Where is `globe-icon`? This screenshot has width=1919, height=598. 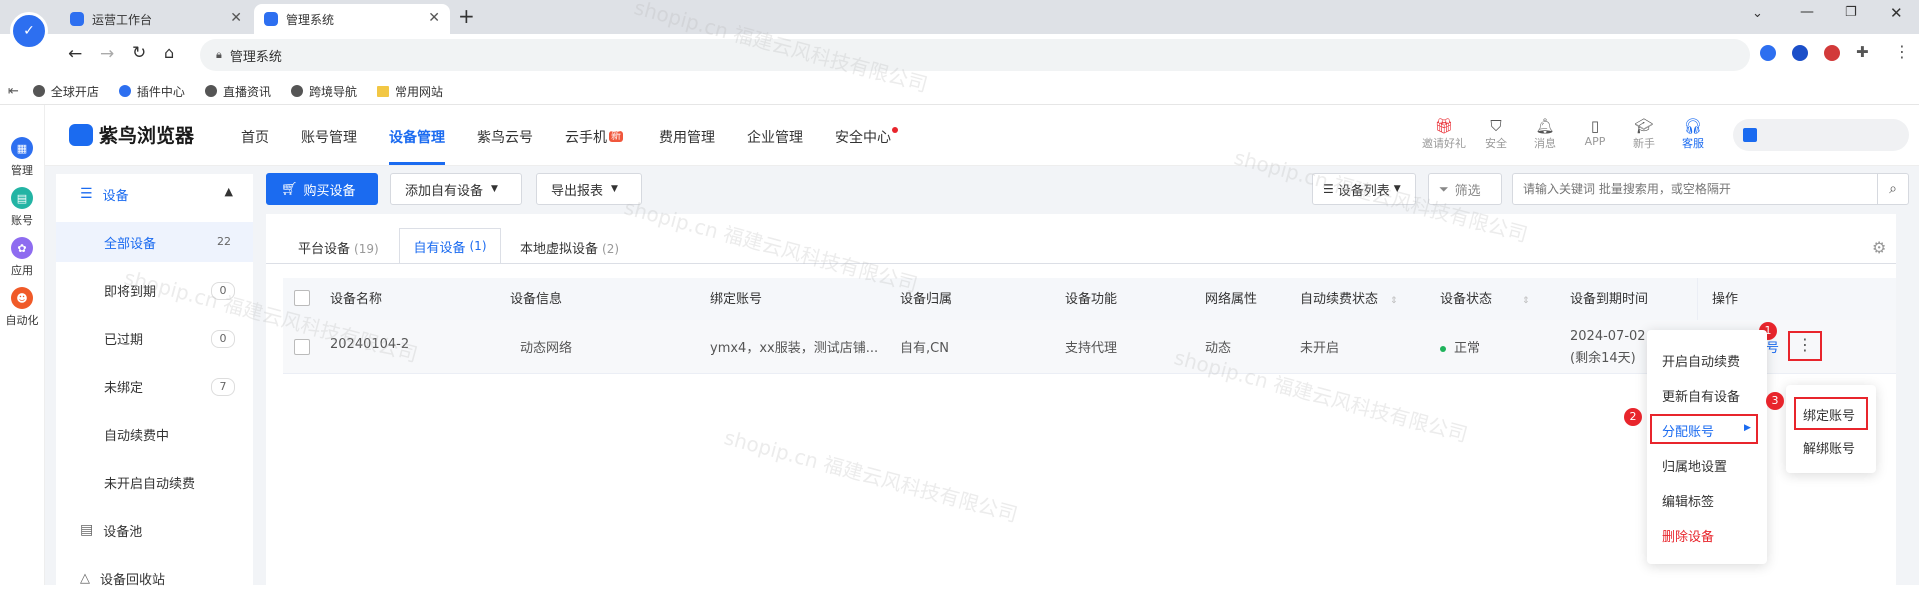 globe-icon is located at coordinates (38, 91).